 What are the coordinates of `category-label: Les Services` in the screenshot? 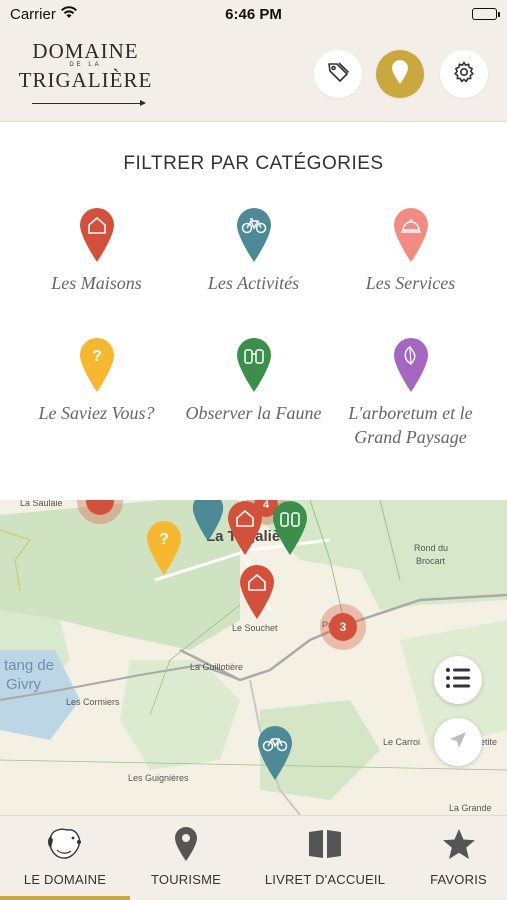 It's located at (410, 283).